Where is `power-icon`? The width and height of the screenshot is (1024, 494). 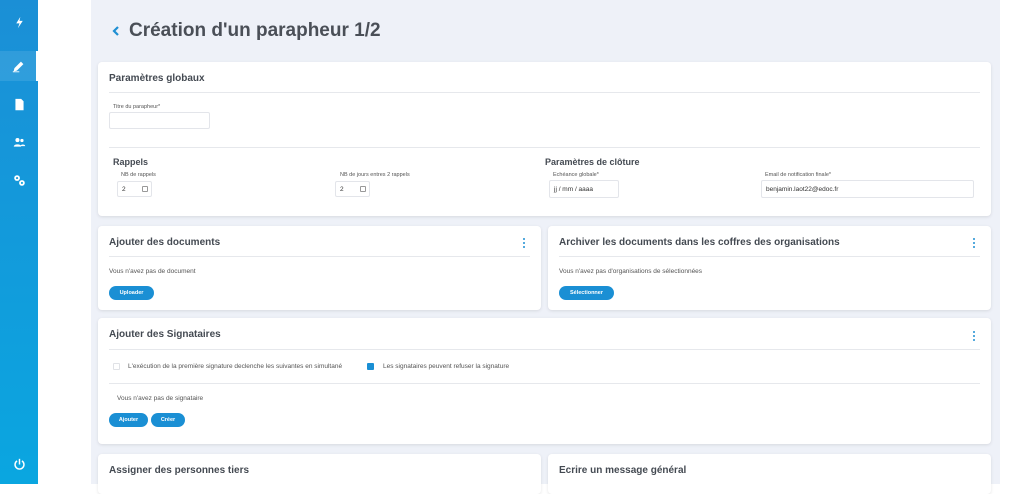
power-icon is located at coordinates (19, 464).